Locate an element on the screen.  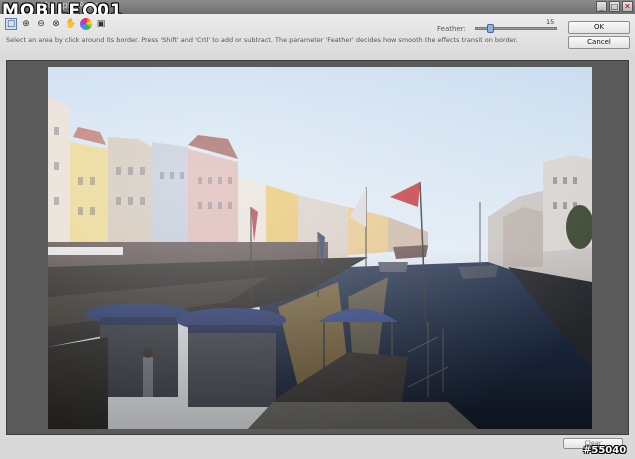
close-icon: ✕ is located at coordinates (627, 6).